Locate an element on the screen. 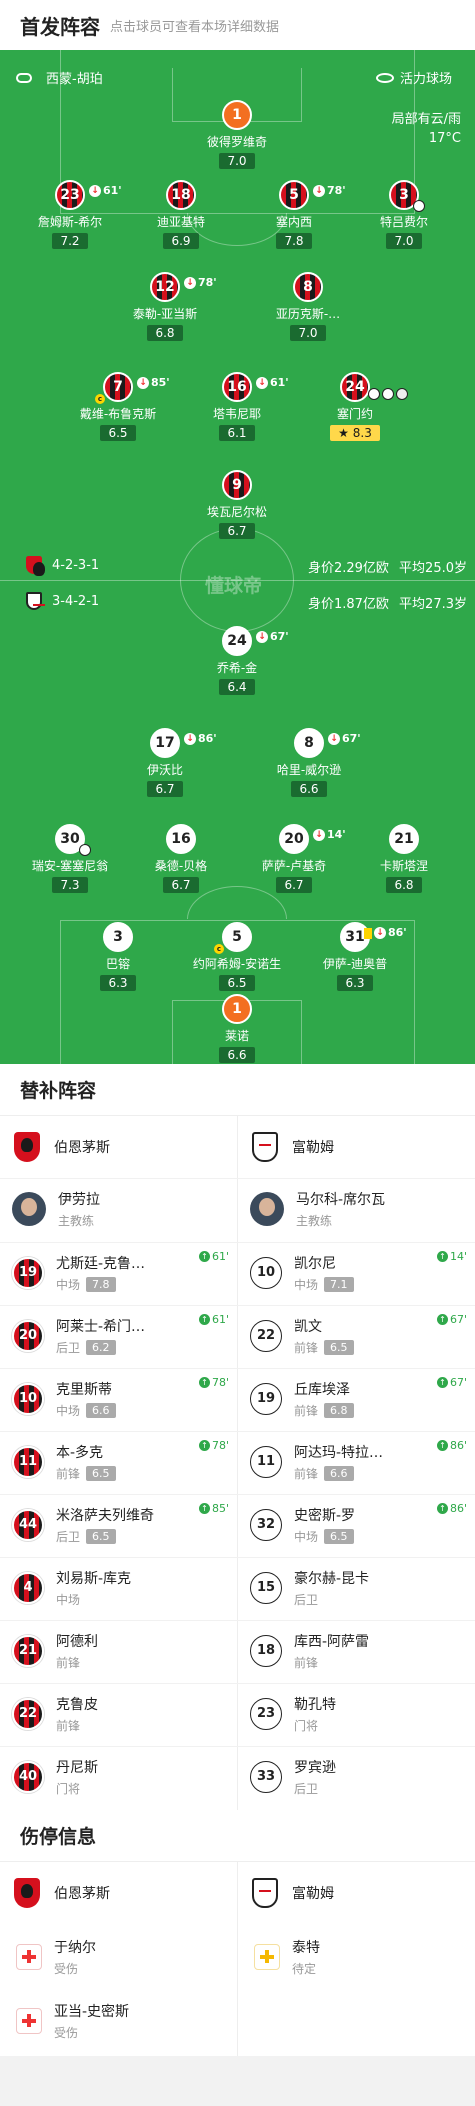 This screenshot has height=2106, width=475. sub-player-row: 32 史密斯-罗 中场 6.5 ↑ 86' is located at coordinates (362, 1525).